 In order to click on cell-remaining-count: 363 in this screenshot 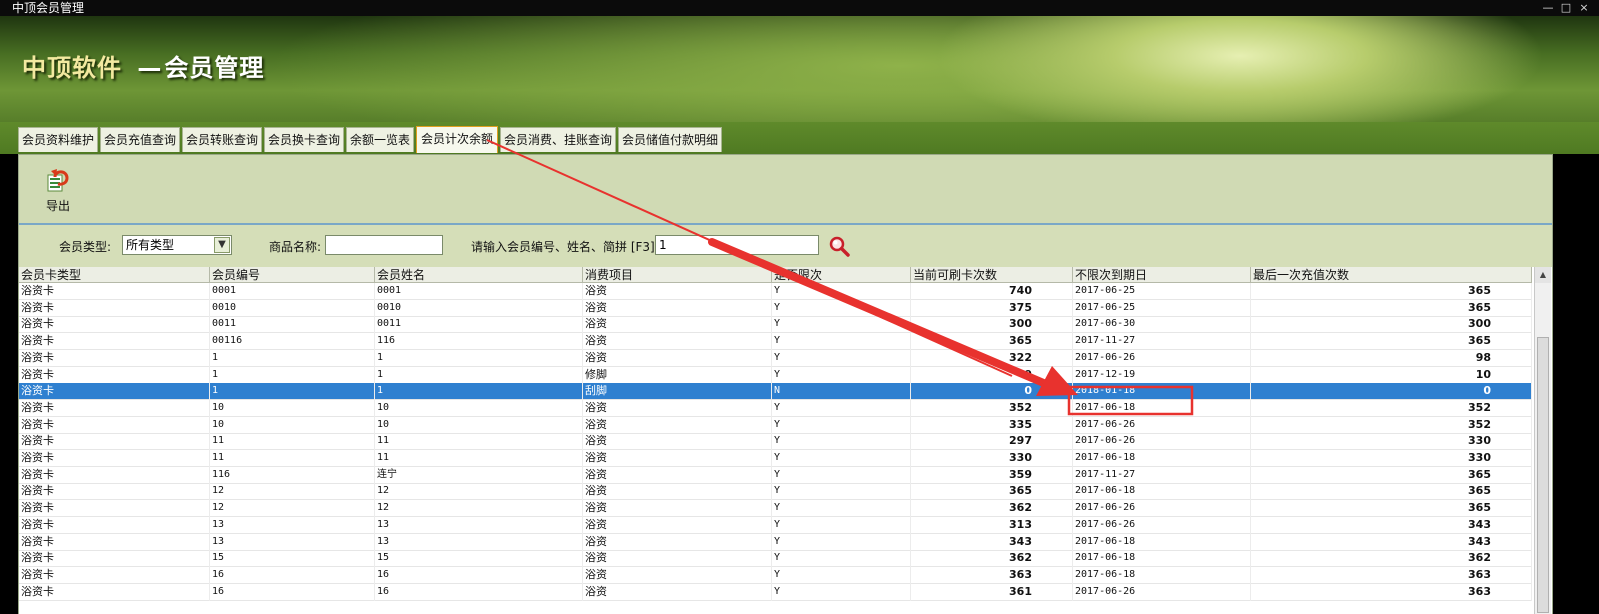, I will do `click(992, 575)`.